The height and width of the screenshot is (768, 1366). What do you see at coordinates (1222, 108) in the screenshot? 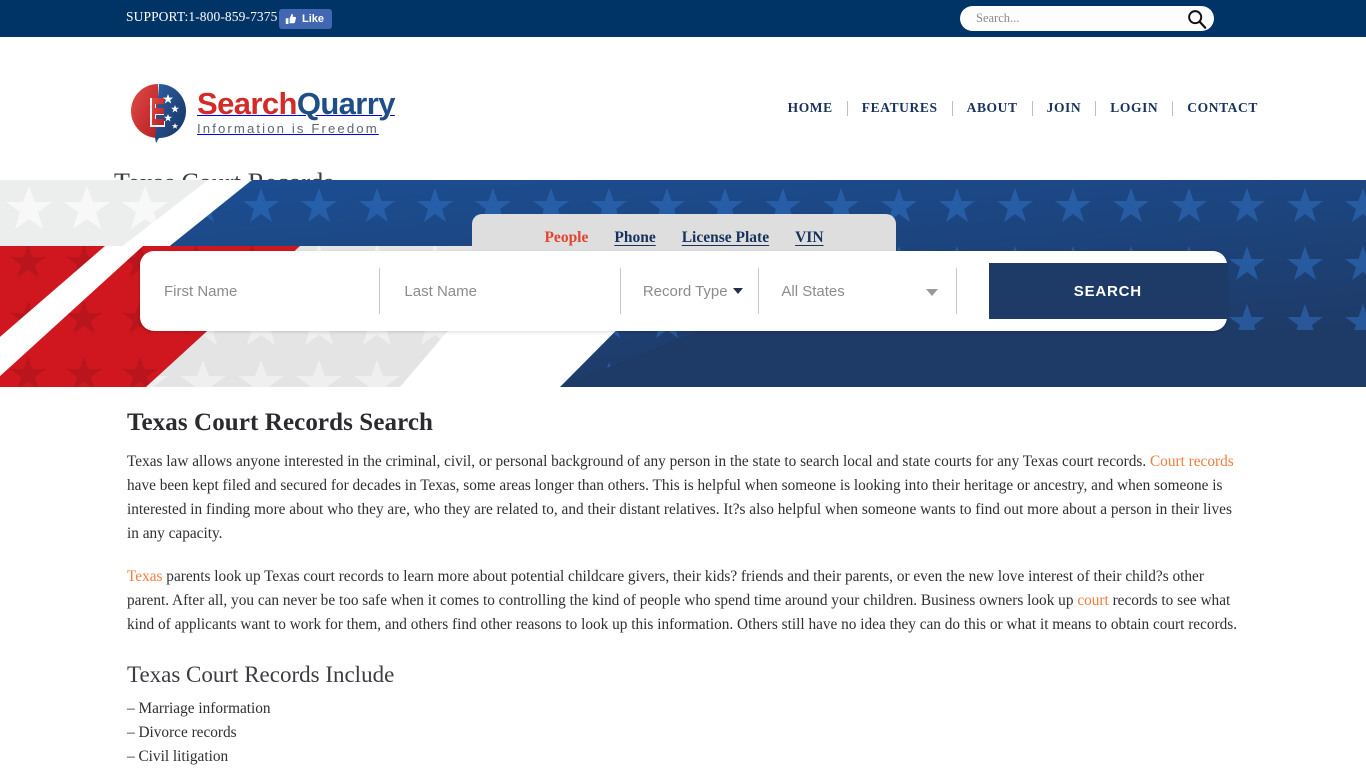
I see `nav-item-contact: CONTACT` at bounding box center [1222, 108].